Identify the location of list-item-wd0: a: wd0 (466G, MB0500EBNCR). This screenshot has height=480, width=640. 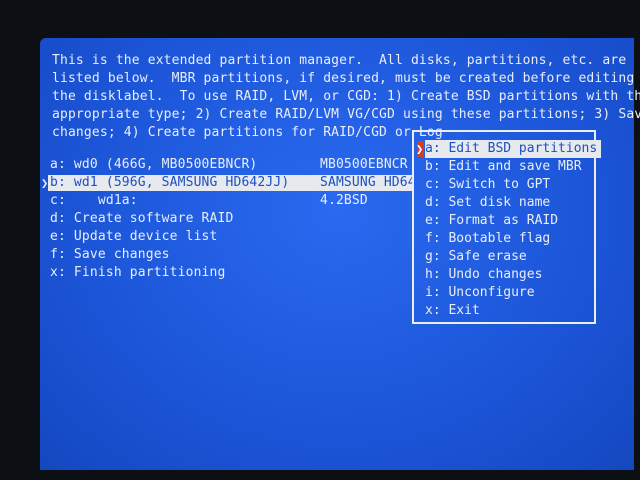
(153, 165).